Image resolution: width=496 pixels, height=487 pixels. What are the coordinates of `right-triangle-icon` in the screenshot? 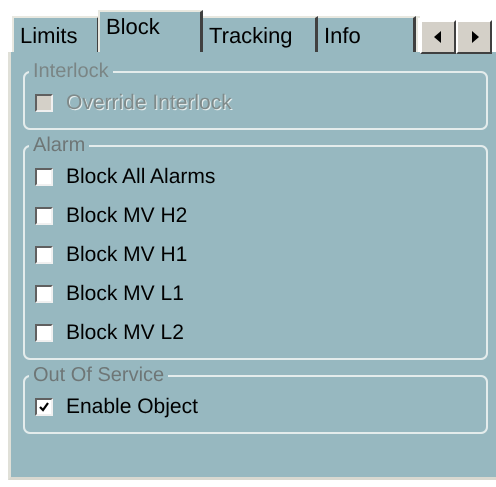 It's located at (474, 37).